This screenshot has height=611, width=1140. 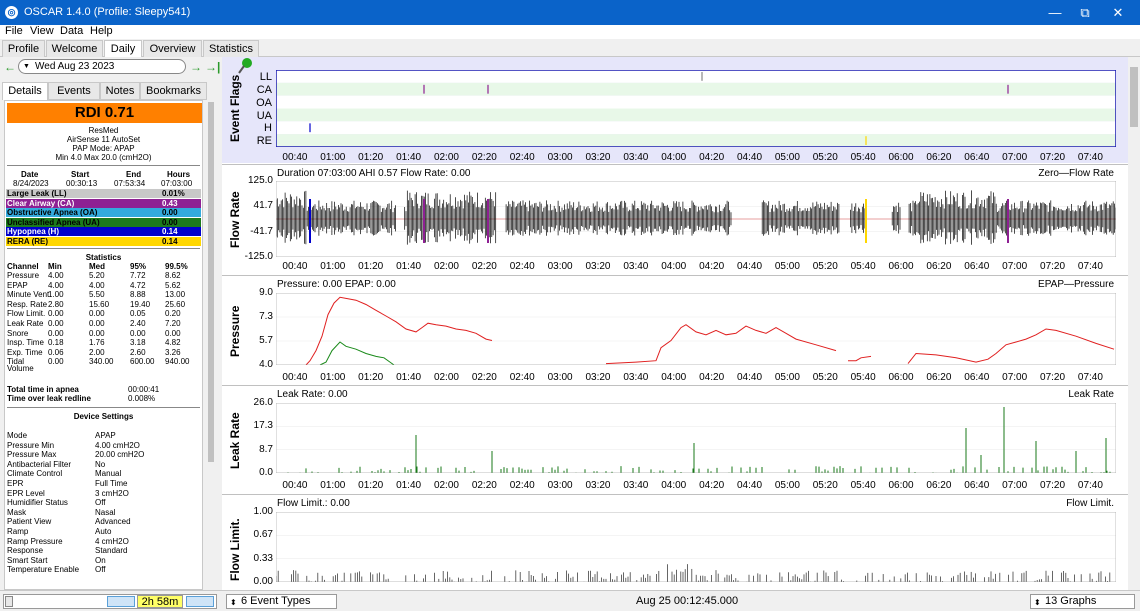 I want to click on menu-file: File, so click(x=14, y=31).